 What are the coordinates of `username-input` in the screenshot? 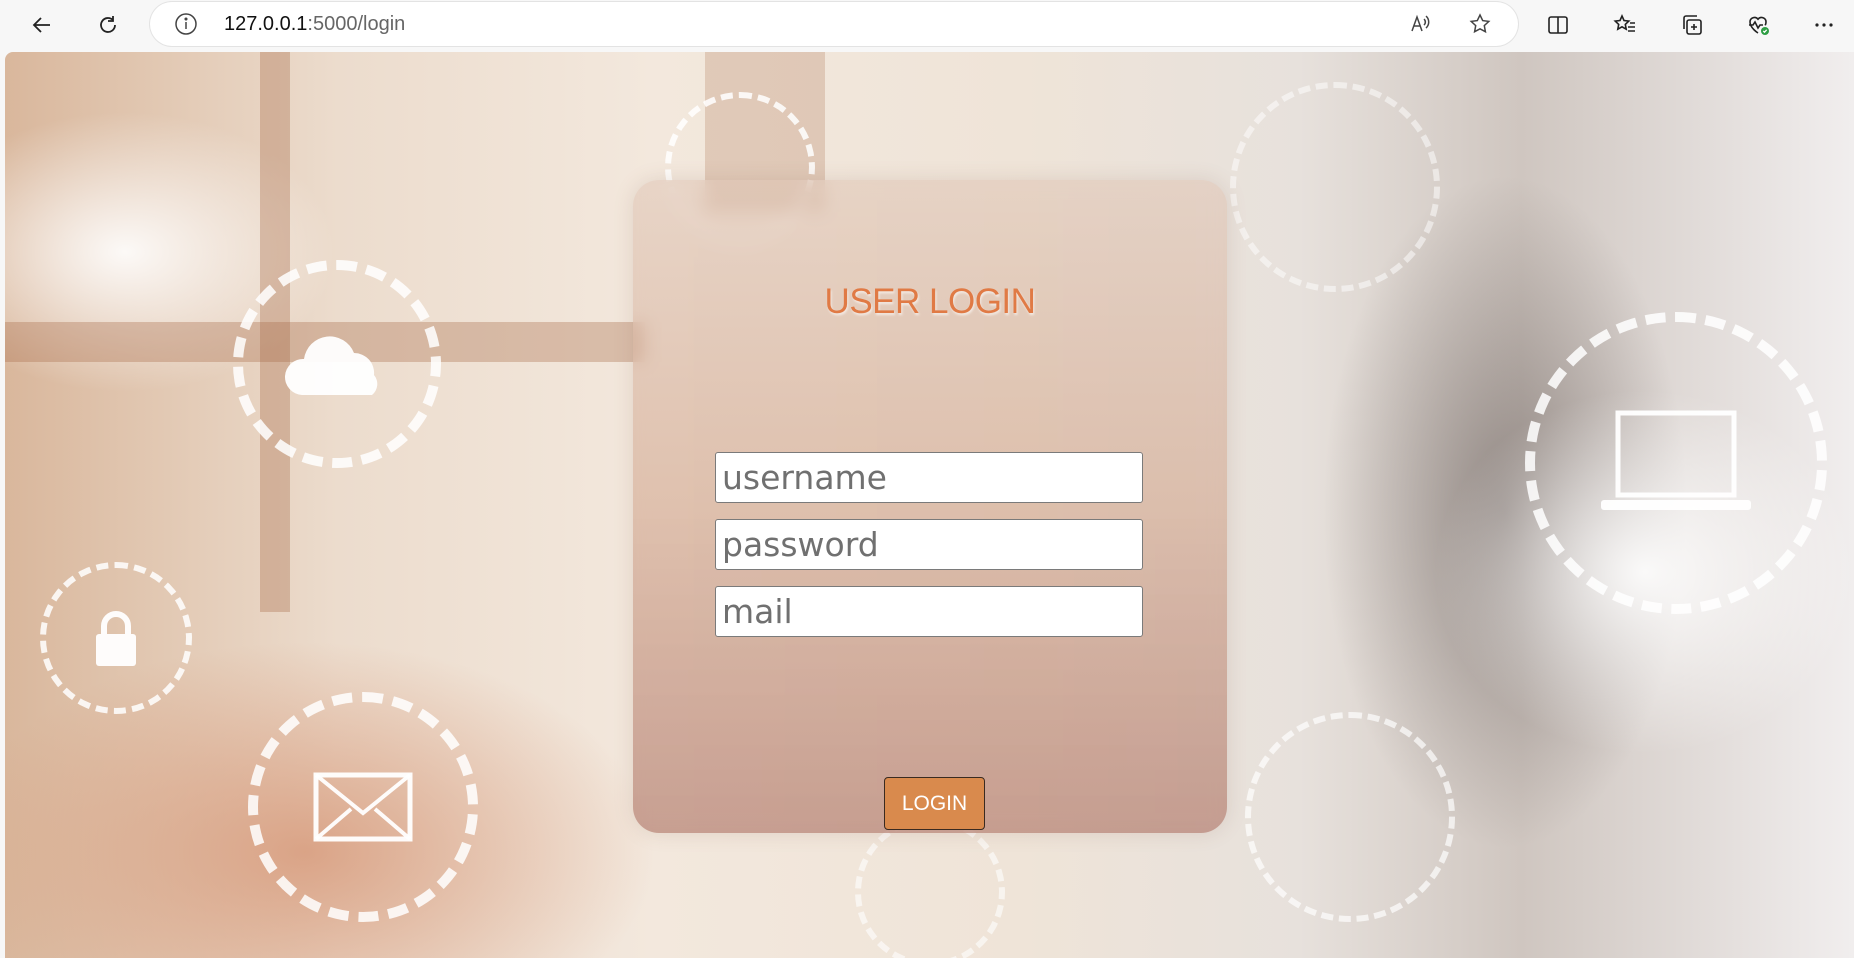 It's located at (929, 477).